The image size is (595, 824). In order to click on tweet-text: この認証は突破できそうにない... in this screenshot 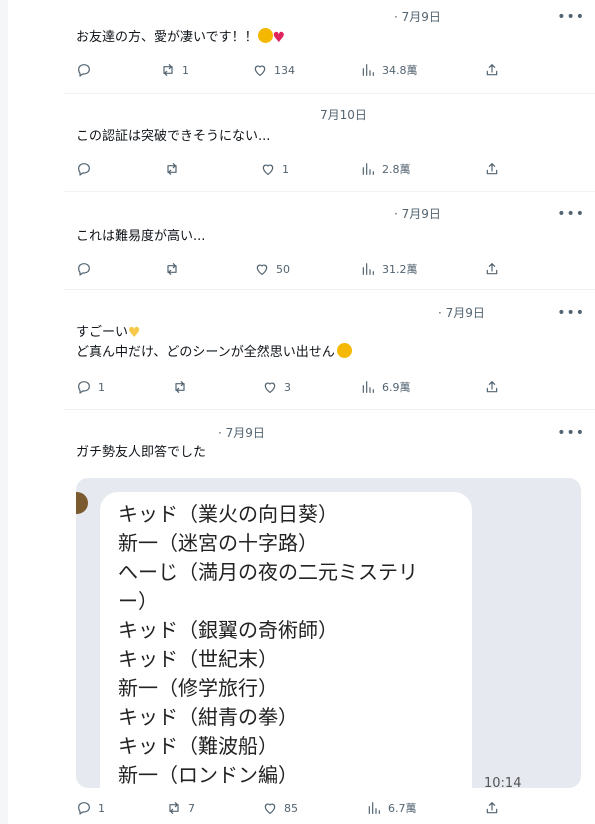, I will do `click(173, 136)`.